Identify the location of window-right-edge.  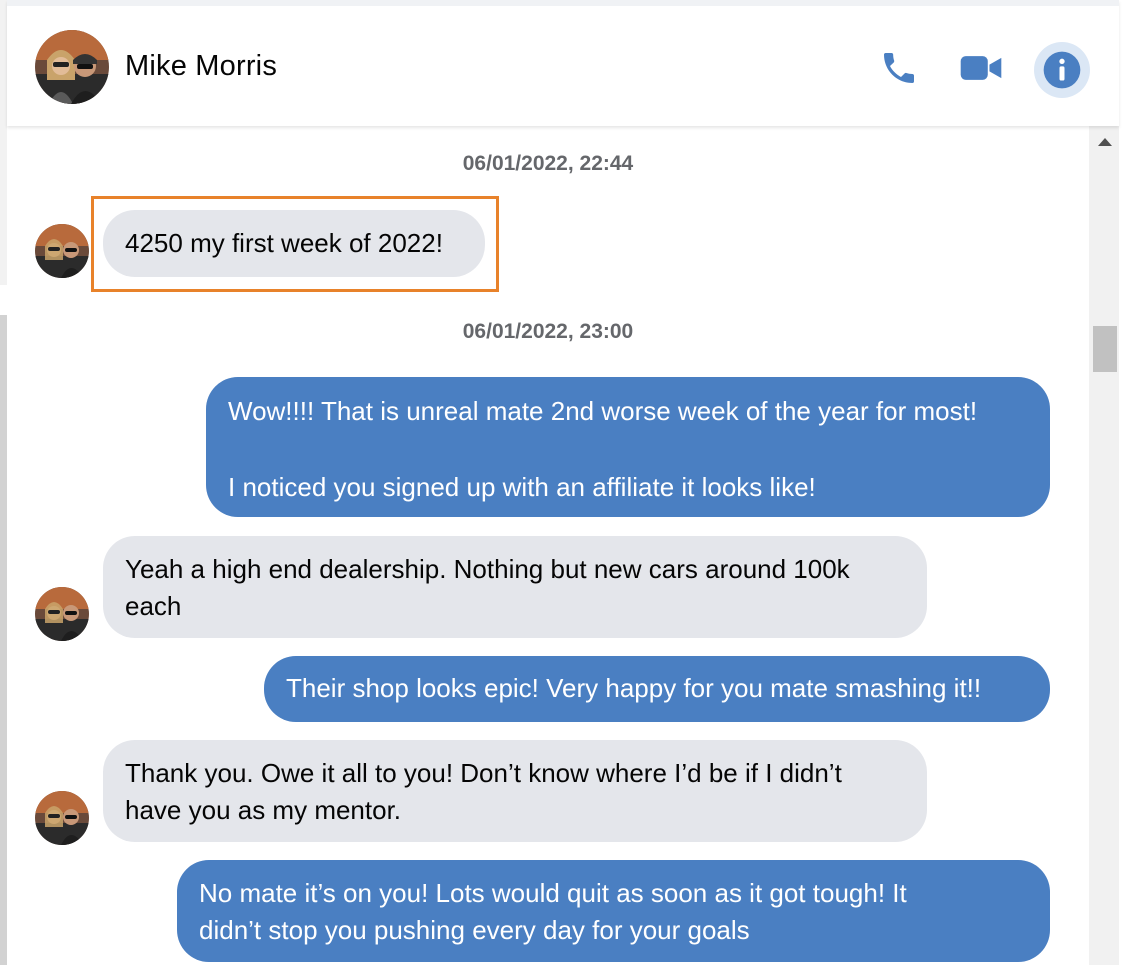
(1121, 482).